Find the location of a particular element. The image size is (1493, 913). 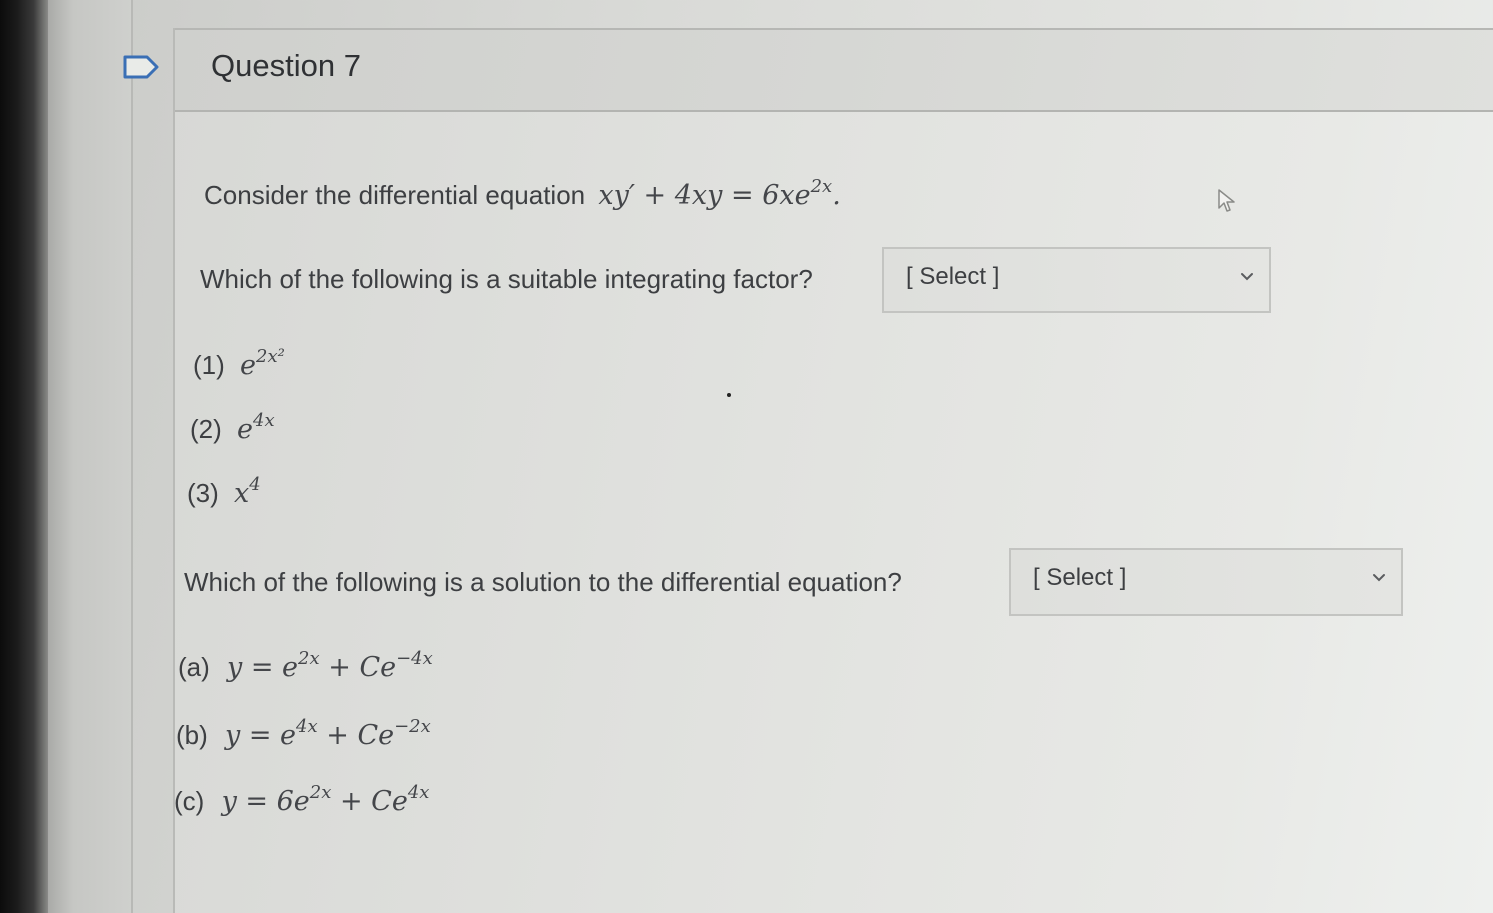

solution-select-label: [ Select ] is located at coordinates (1080, 577).